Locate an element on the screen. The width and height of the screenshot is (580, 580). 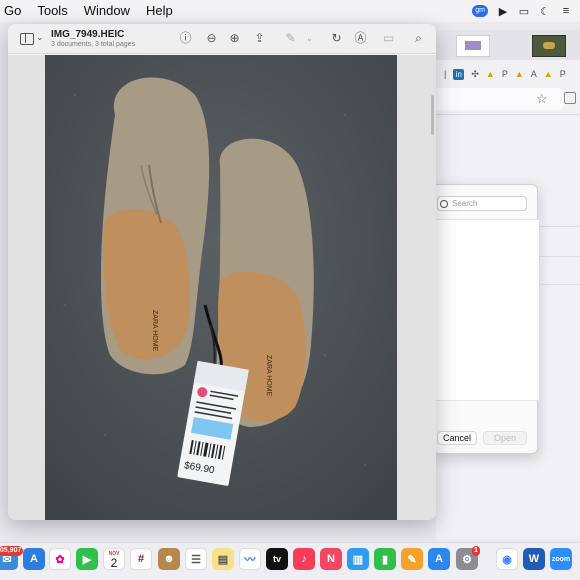
share-icon: ⇪ is located at coordinates (259, 38).